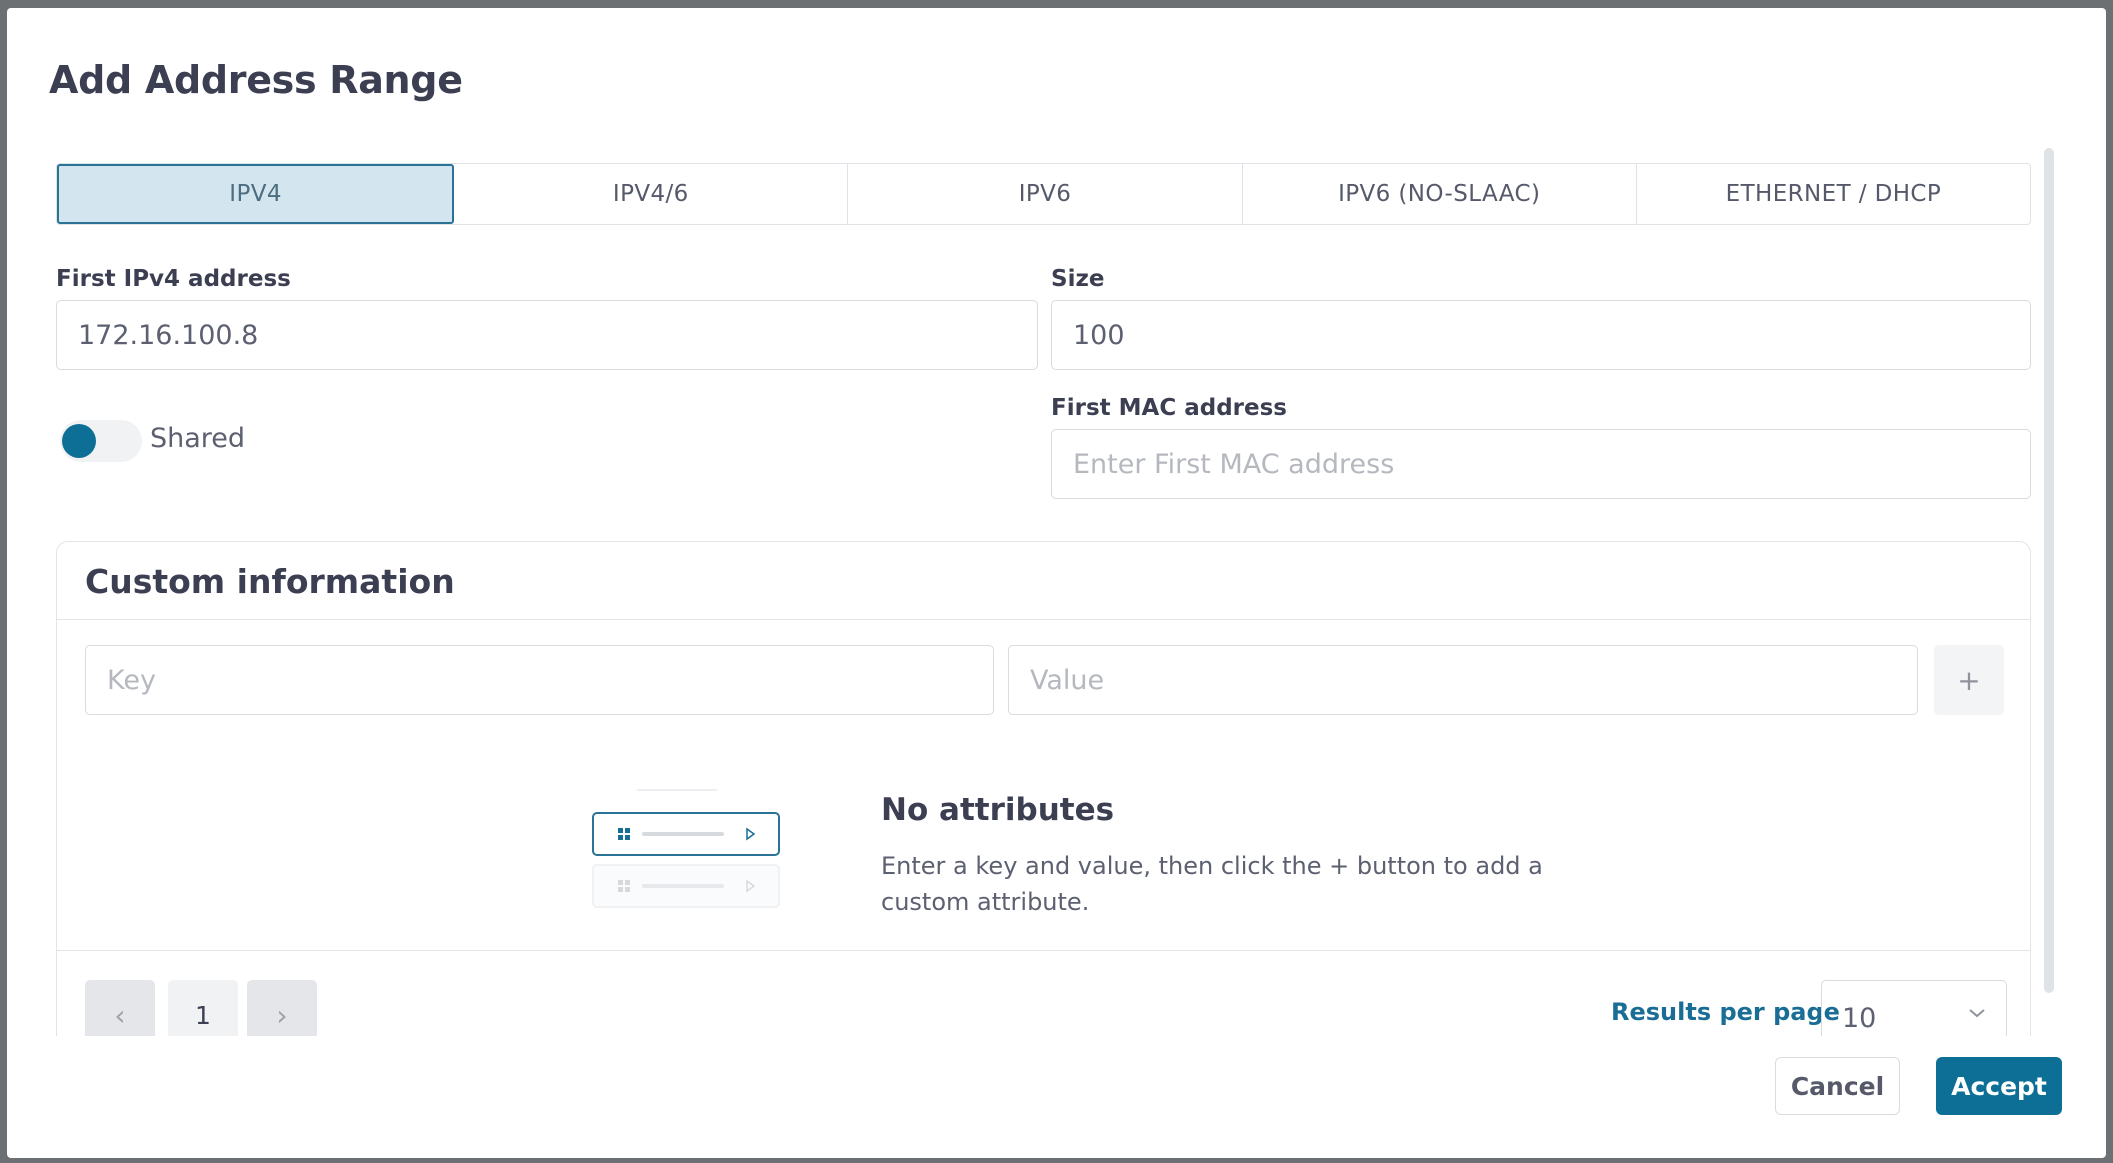  Describe the element at coordinates (1833, 194) in the screenshot. I see `tab-ethernet-dhcp: ETHERNET / DHCP` at that location.